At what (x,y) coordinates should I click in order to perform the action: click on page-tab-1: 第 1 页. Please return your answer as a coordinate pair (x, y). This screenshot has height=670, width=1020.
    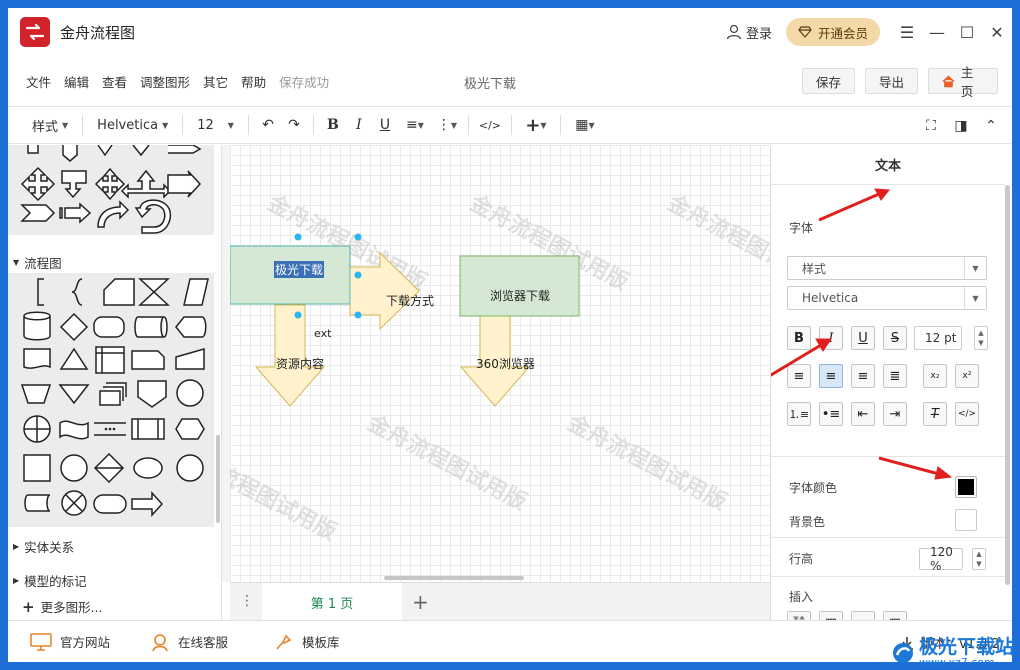
    Looking at the image, I should click on (332, 602).